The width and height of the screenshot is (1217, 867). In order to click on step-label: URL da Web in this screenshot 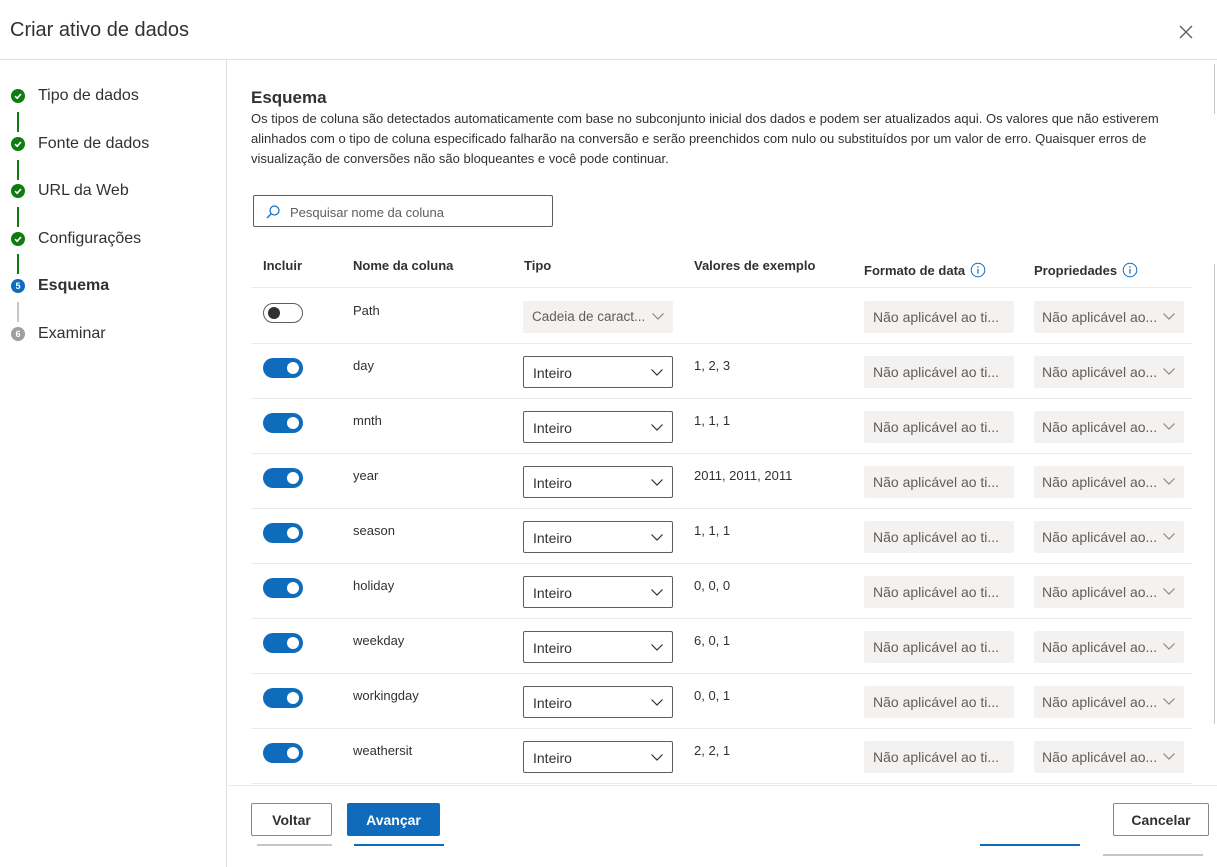, I will do `click(83, 190)`.